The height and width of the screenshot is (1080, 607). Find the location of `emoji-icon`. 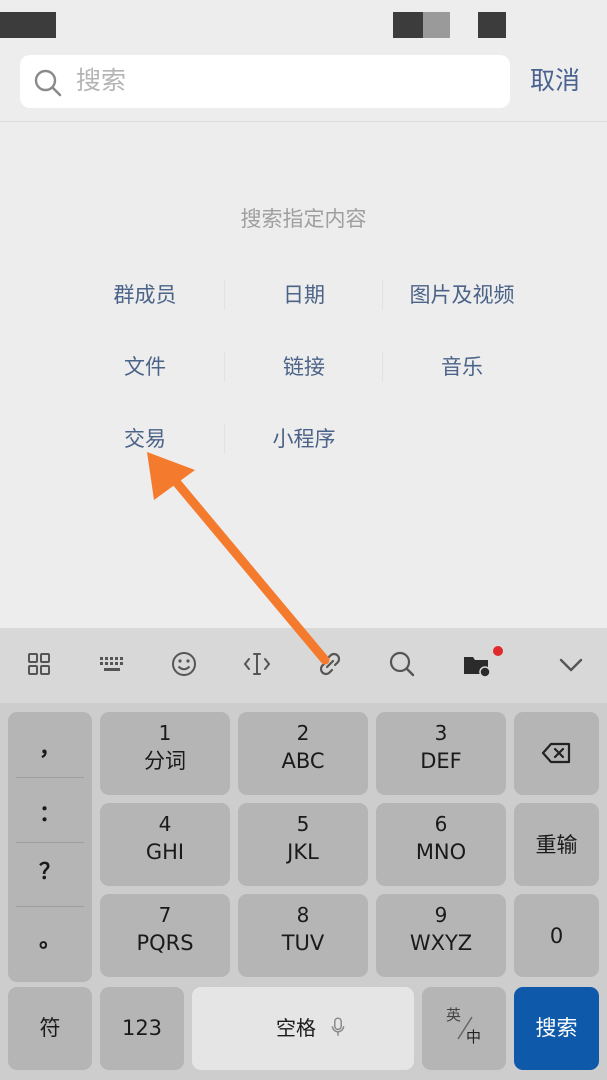

emoji-icon is located at coordinates (184, 664).